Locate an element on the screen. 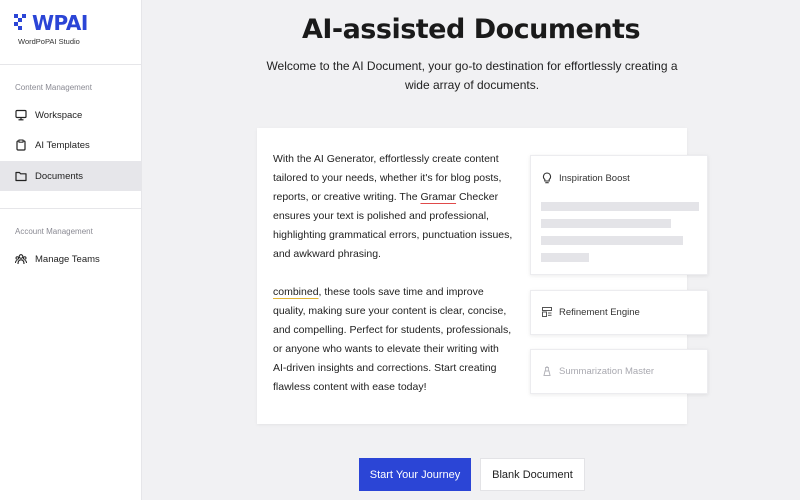 The image size is (800, 500). sidebar-item-workspace: Workspace is located at coordinates (70, 115).